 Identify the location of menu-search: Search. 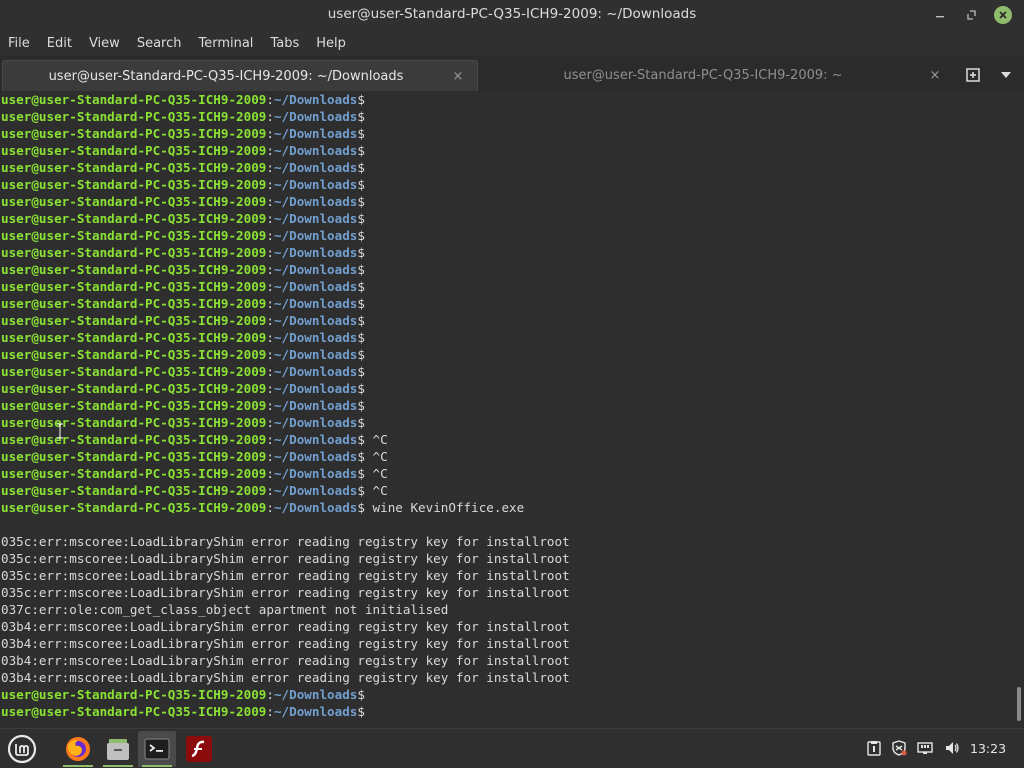
(159, 43).